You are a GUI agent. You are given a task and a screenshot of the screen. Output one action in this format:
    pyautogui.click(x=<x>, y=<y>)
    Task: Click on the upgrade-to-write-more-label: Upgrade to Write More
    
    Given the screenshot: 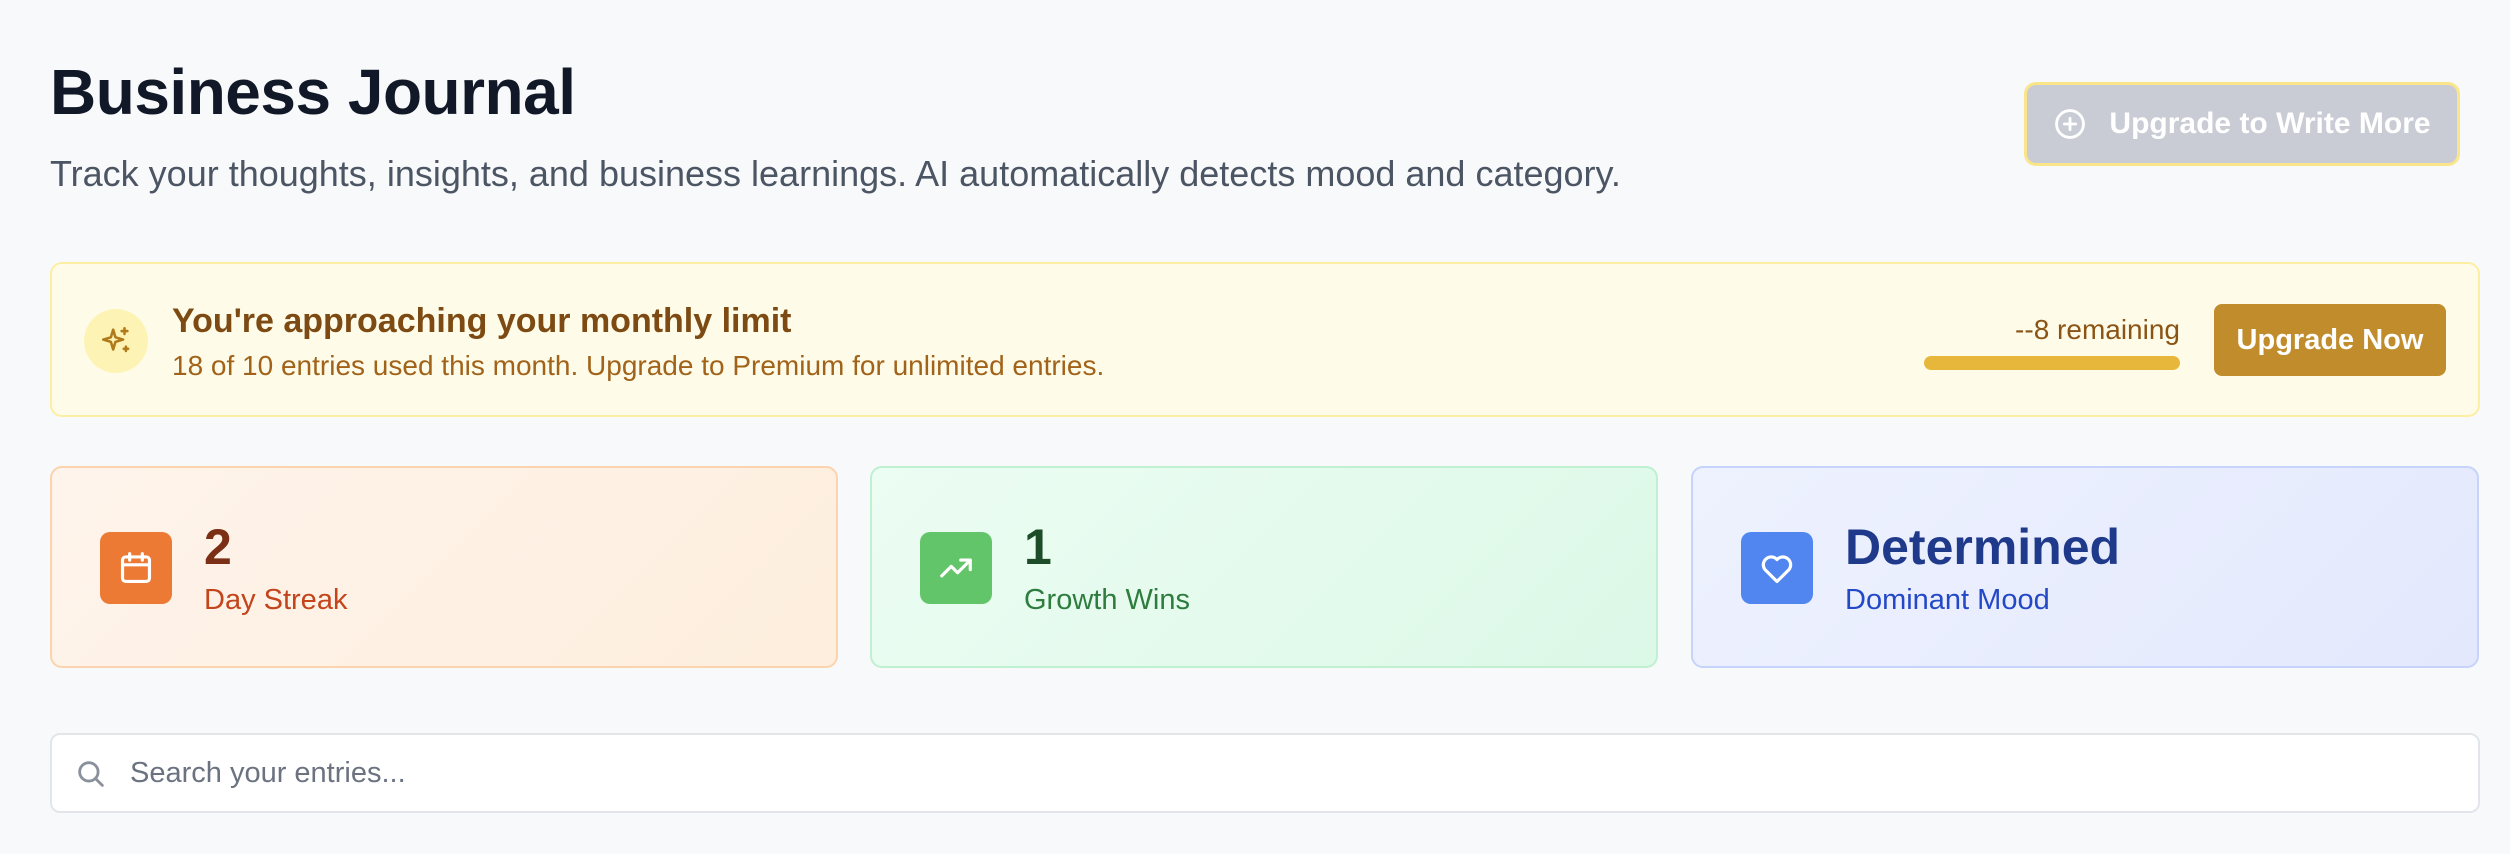 What is the action you would take?
    pyautogui.click(x=2270, y=123)
    